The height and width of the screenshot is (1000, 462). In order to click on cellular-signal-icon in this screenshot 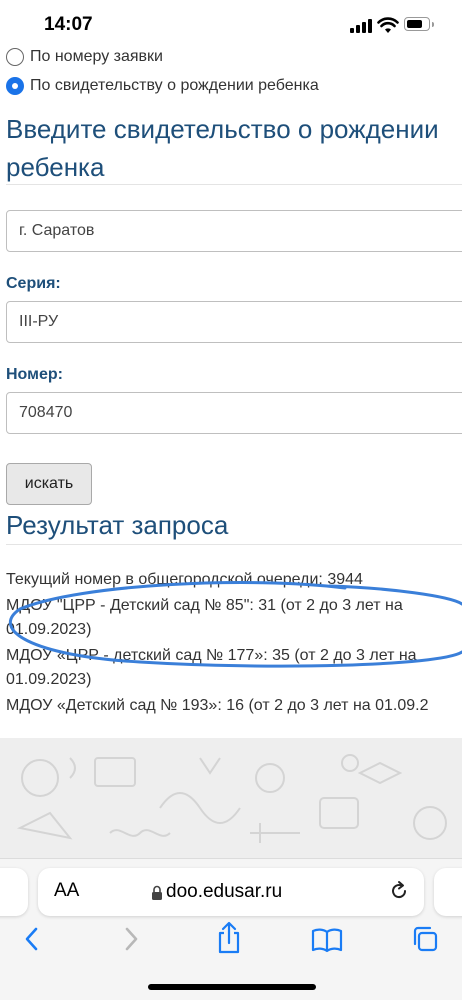, I will do `click(361, 26)`.